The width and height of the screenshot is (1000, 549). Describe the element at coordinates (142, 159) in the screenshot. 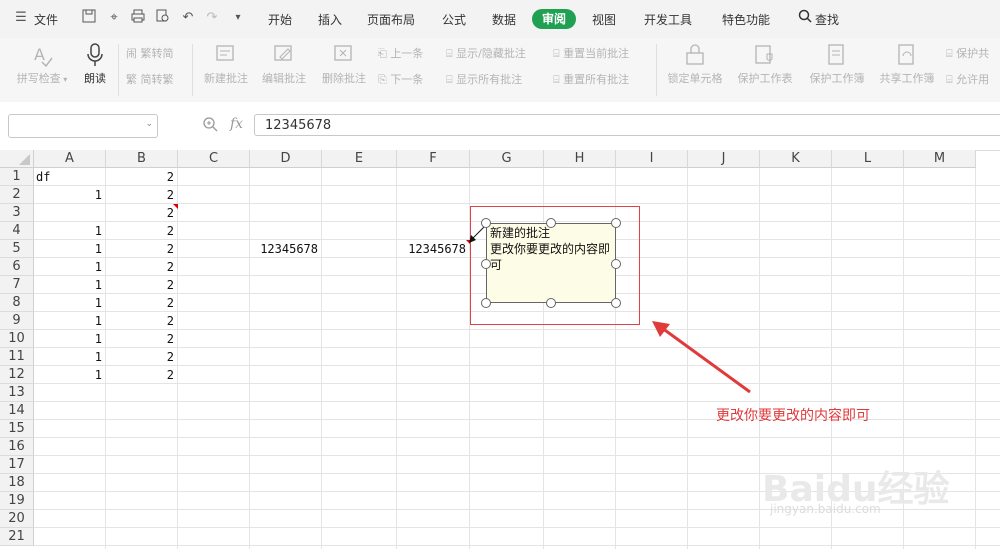

I see `column-header: B` at that location.